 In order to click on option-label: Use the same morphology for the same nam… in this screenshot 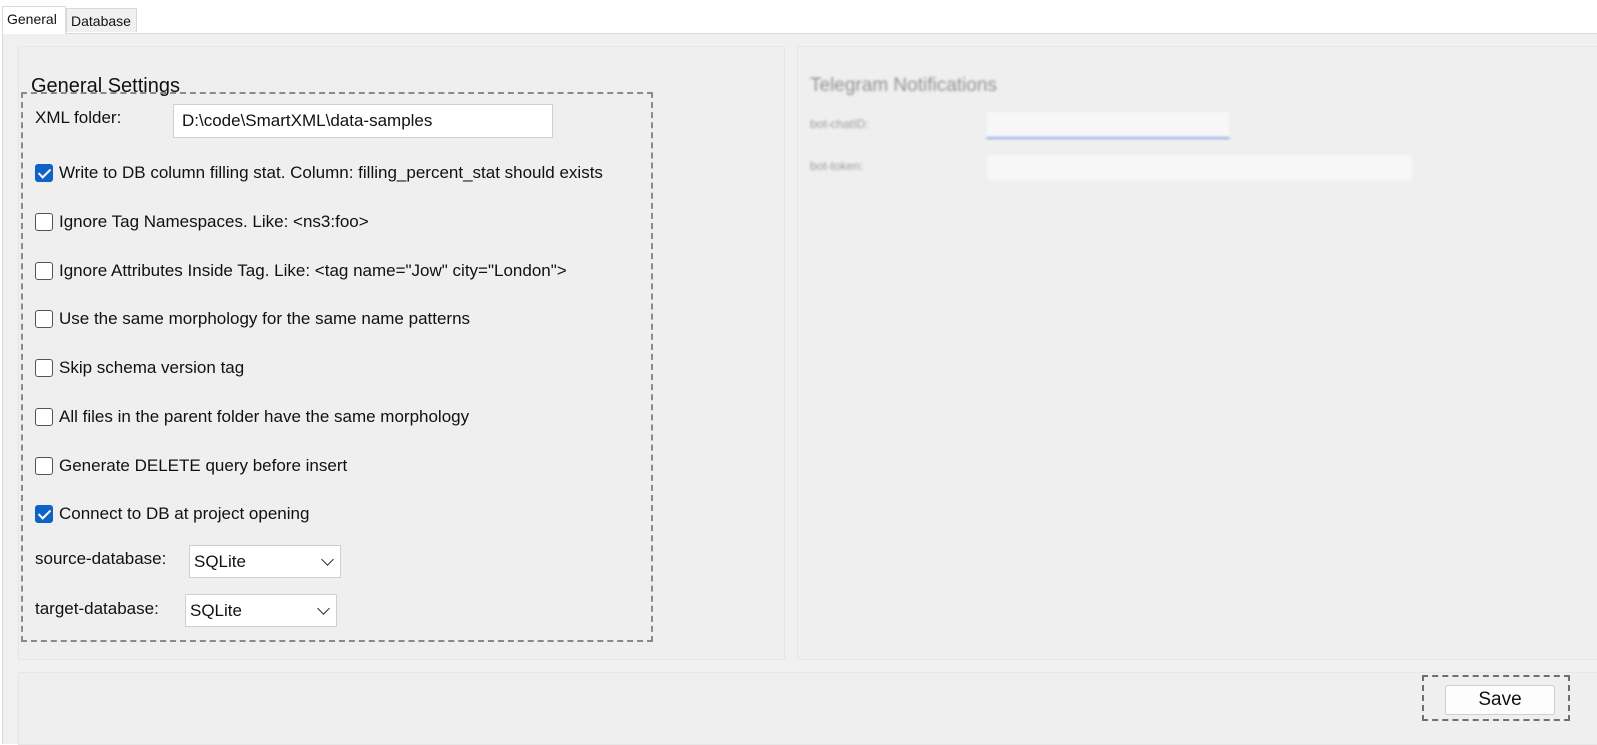, I will do `click(265, 318)`.